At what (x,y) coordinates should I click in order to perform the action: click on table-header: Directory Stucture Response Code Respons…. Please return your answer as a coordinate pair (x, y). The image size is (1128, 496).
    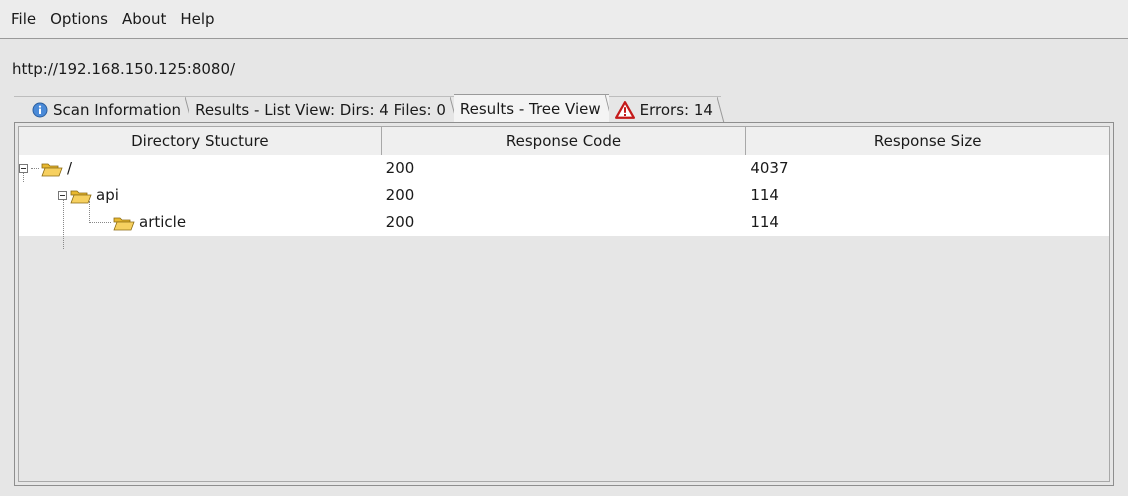
    Looking at the image, I should click on (564, 141).